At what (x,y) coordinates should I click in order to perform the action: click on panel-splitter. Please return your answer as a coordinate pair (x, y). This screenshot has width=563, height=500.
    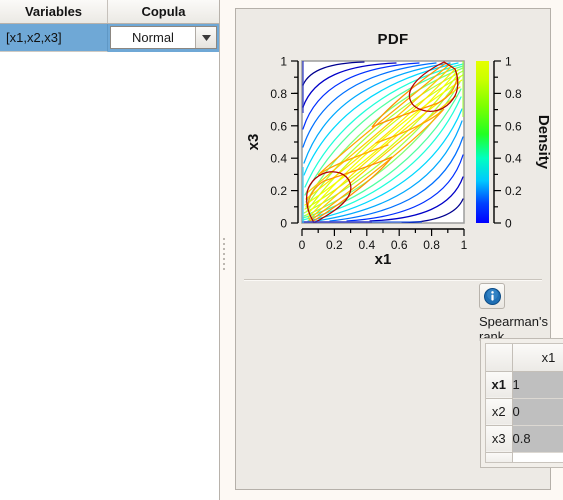
    Looking at the image, I should click on (224, 250).